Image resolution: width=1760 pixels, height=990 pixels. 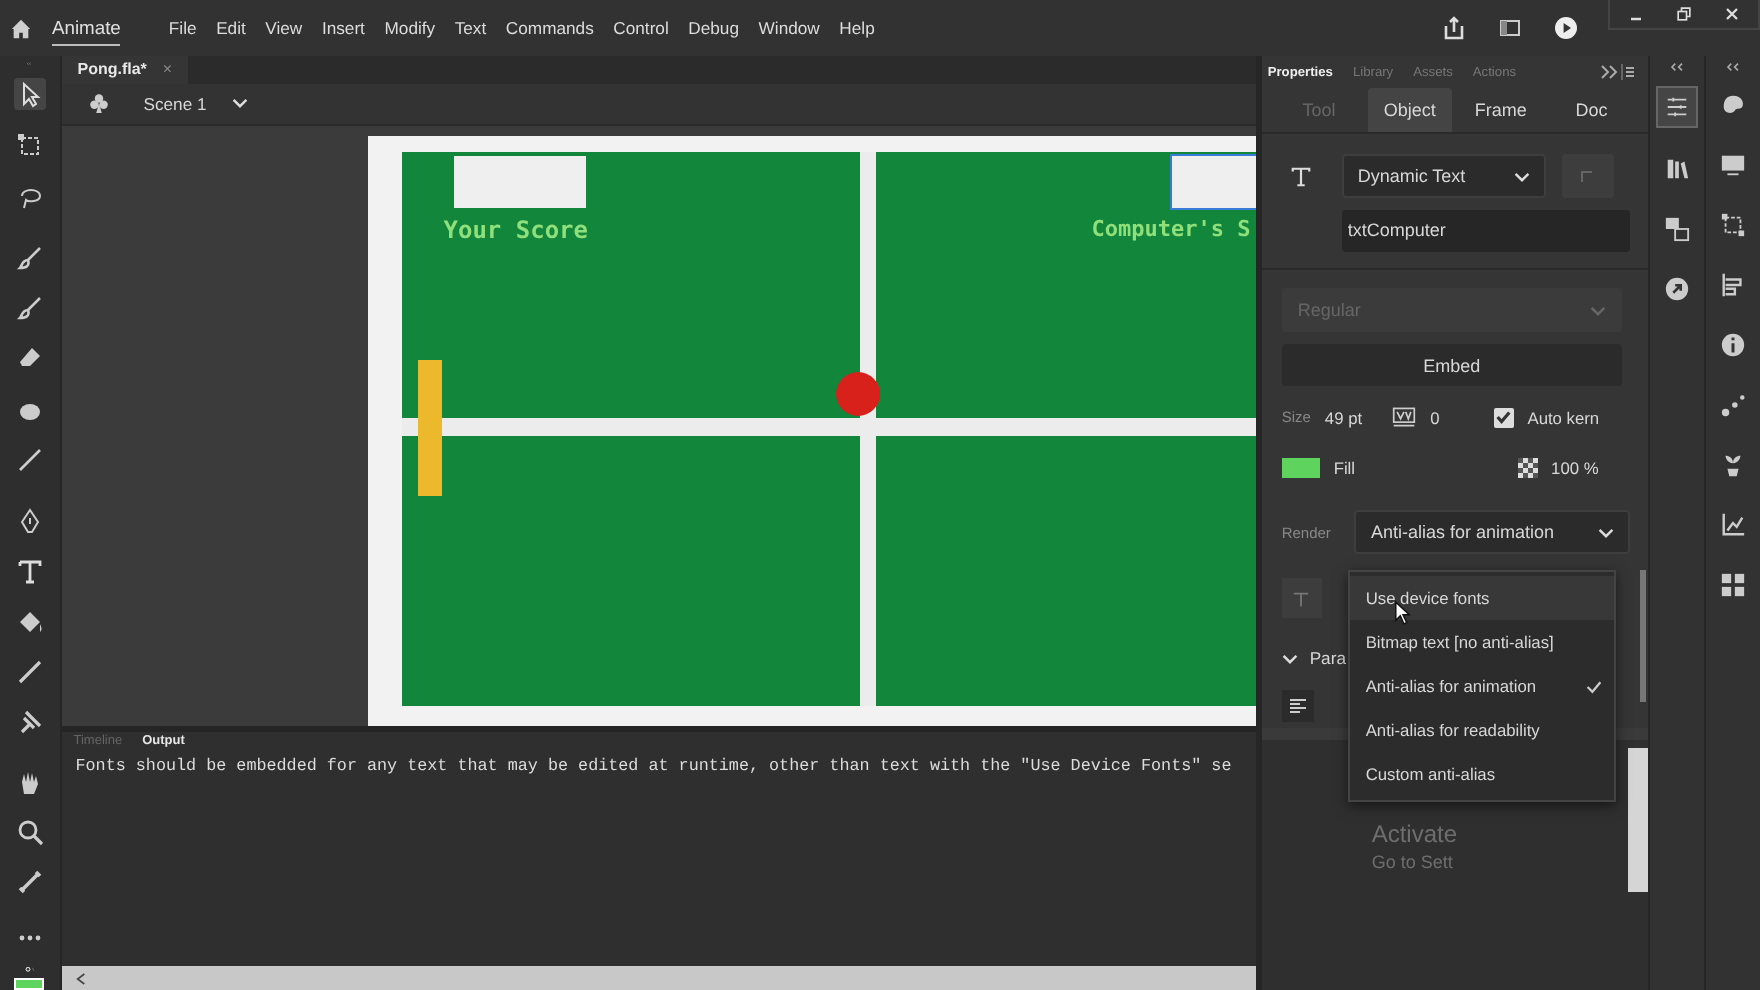 What do you see at coordinates (86, 28) in the screenshot?
I see `app-name: Animate` at bounding box center [86, 28].